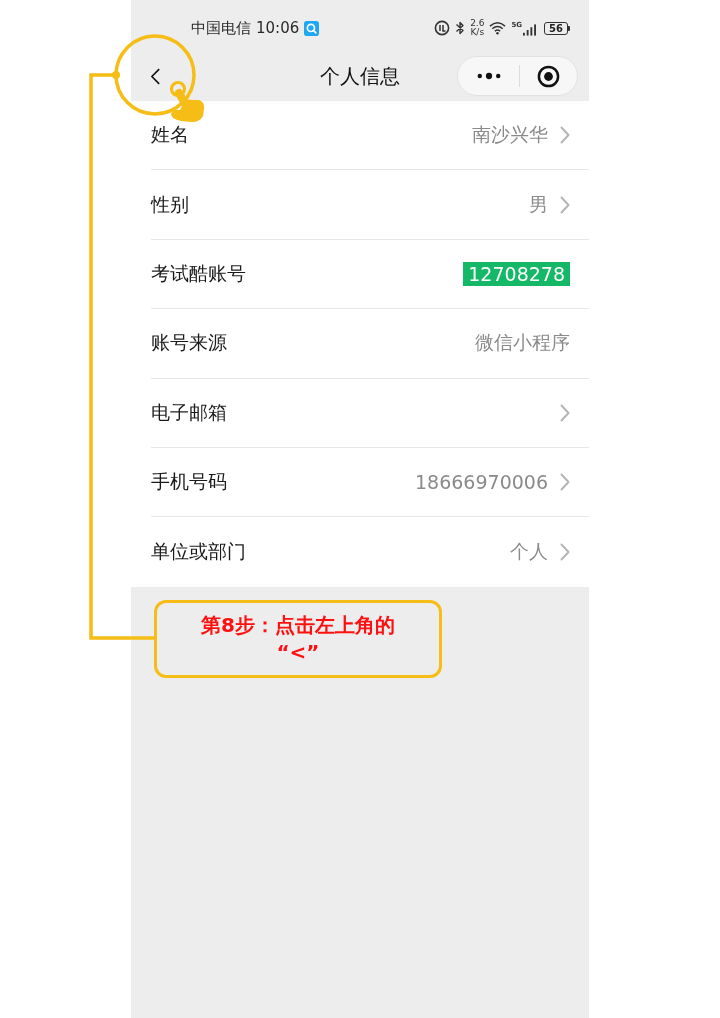 The height and width of the screenshot is (1018, 720). What do you see at coordinates (477, 32) in the screenshot?
I see `network-speed-unit: K/s` at bounding box center [477, 32].